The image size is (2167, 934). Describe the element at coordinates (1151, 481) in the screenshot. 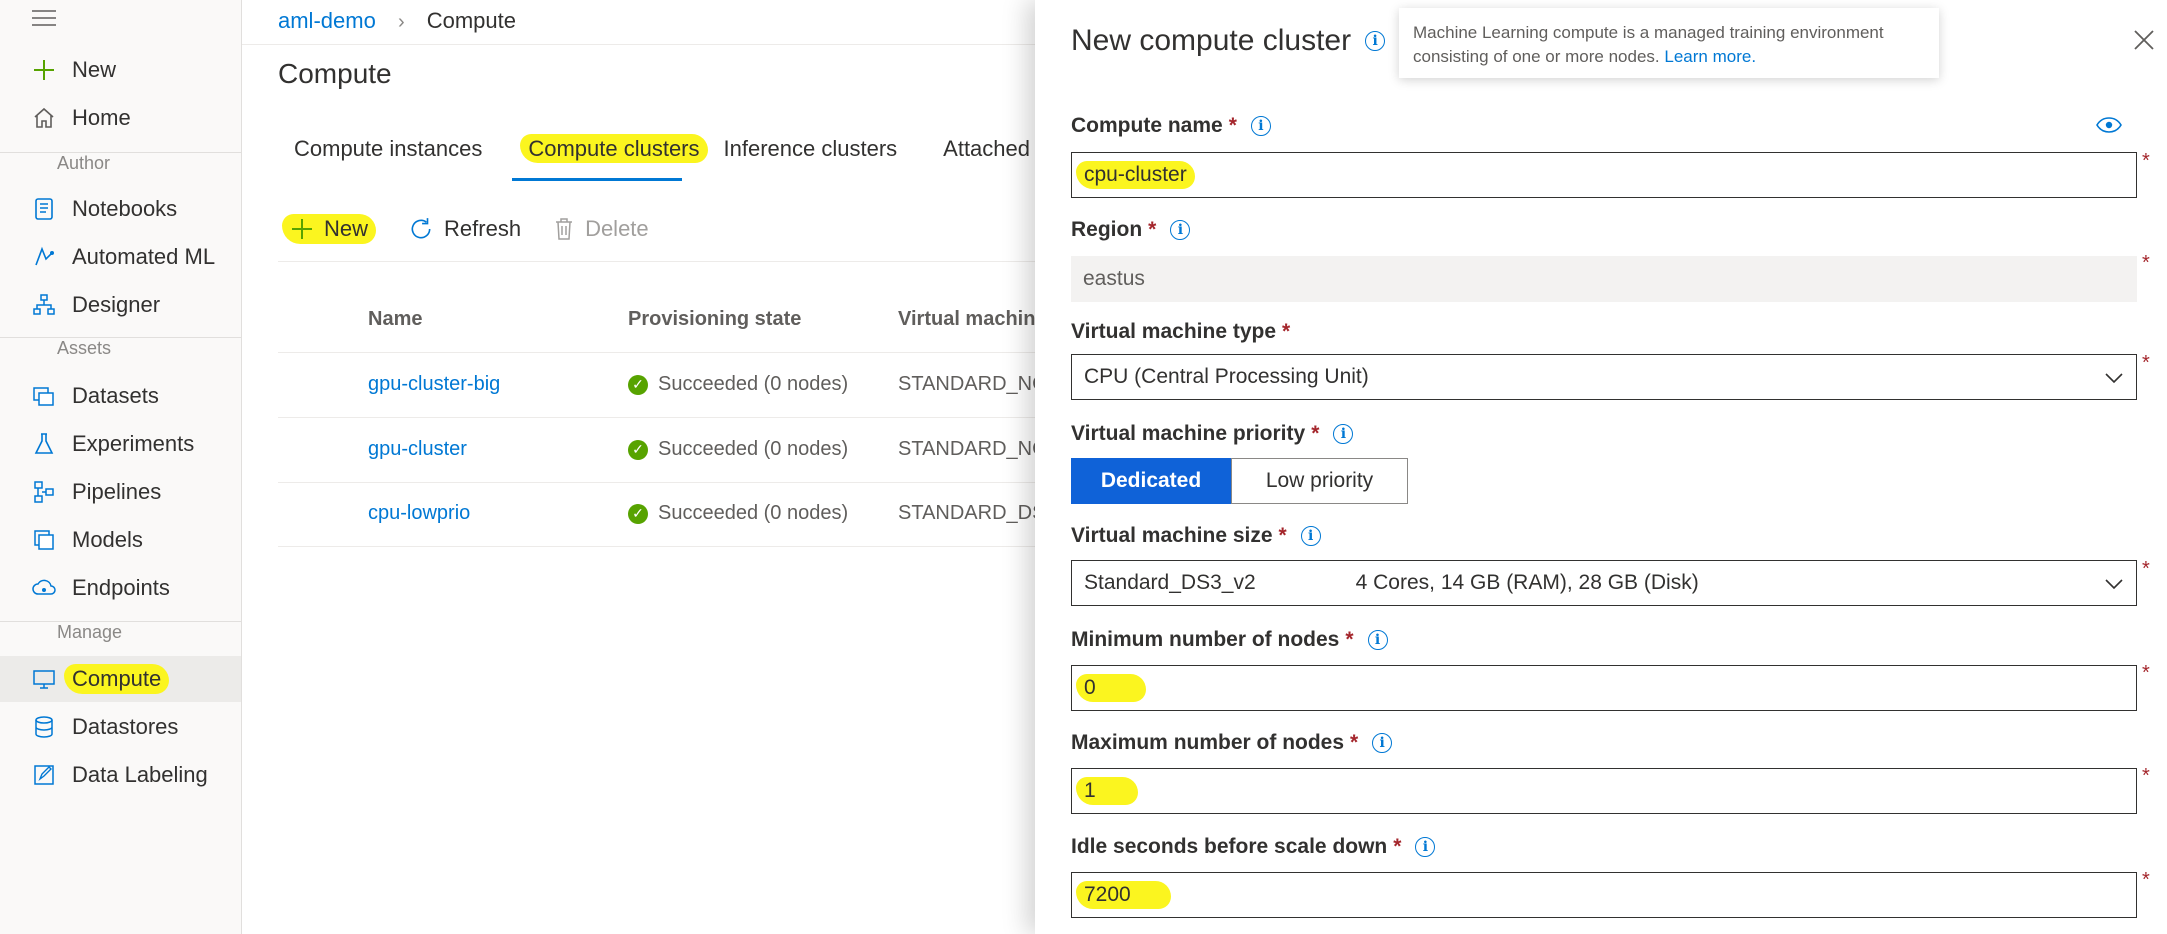

I see `priority-dedicated-option: Dedicated` at that location.